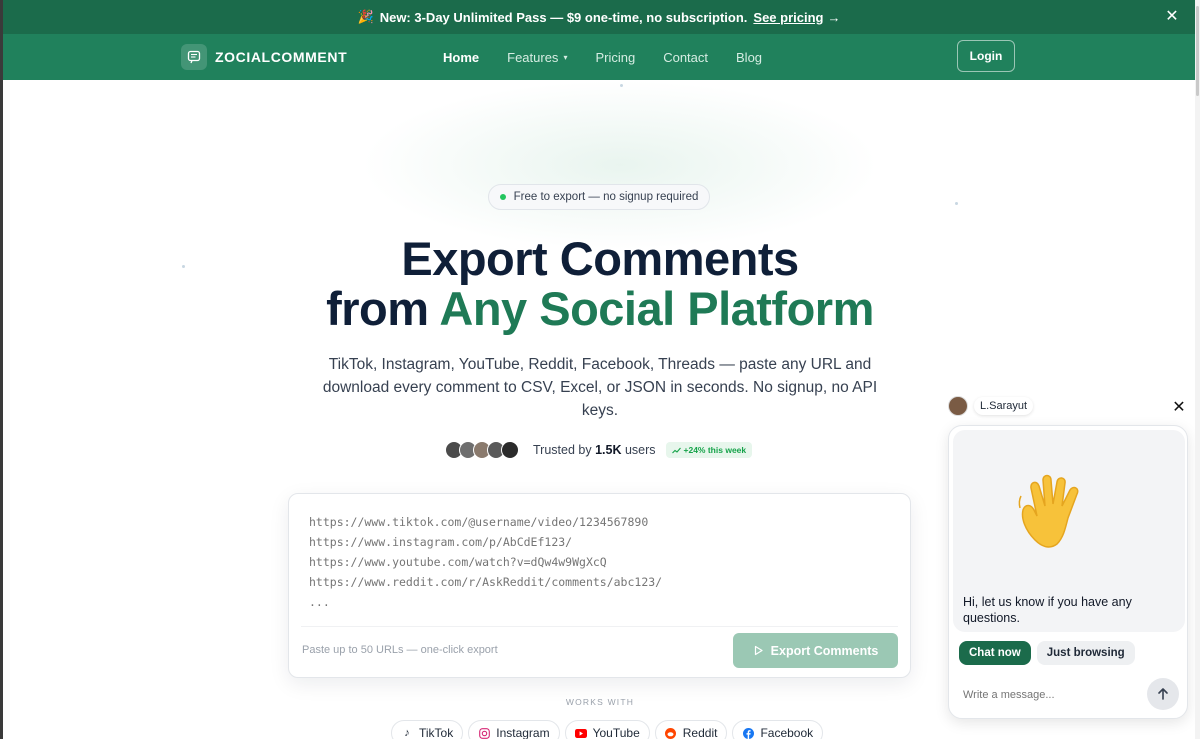 The image size is (1200, 739). Describe the element at coordinates (484, 733) in the screenshot. I see `instagram-icon` at that location.